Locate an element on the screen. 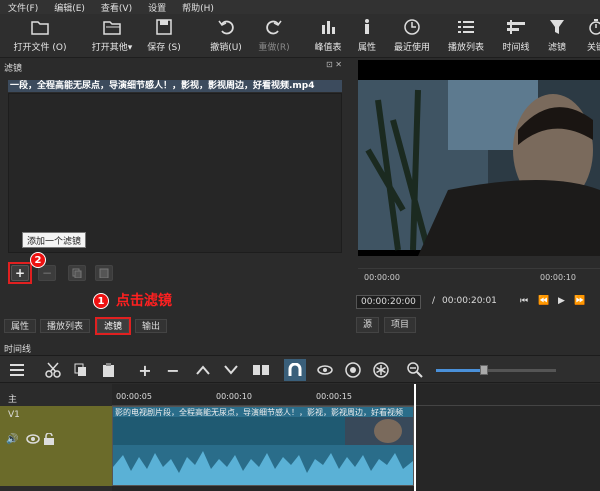 This screenshot has width=600, height=491. zoom-out-icon is located at coordinates (415, 370).